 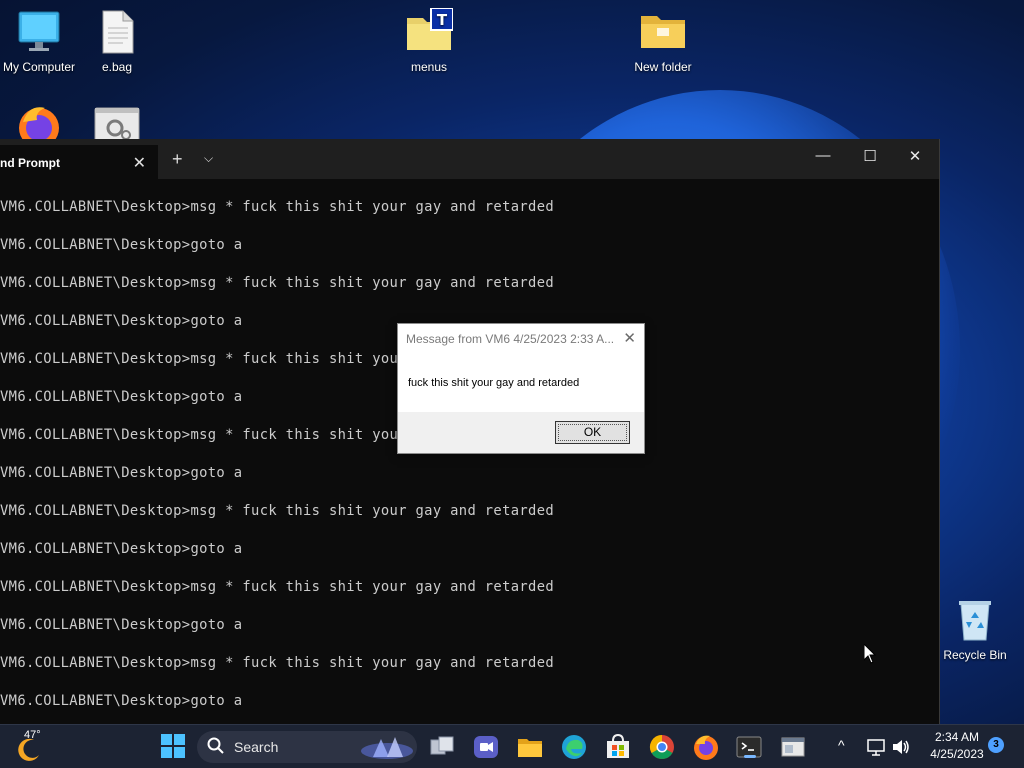 I want to click on store-icon, so click(x=618, y=745).